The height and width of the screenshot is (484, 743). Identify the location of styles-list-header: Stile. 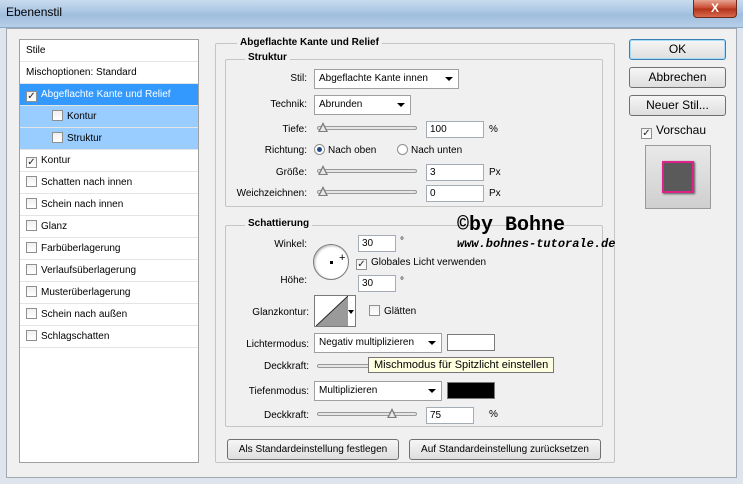
(109, 51).